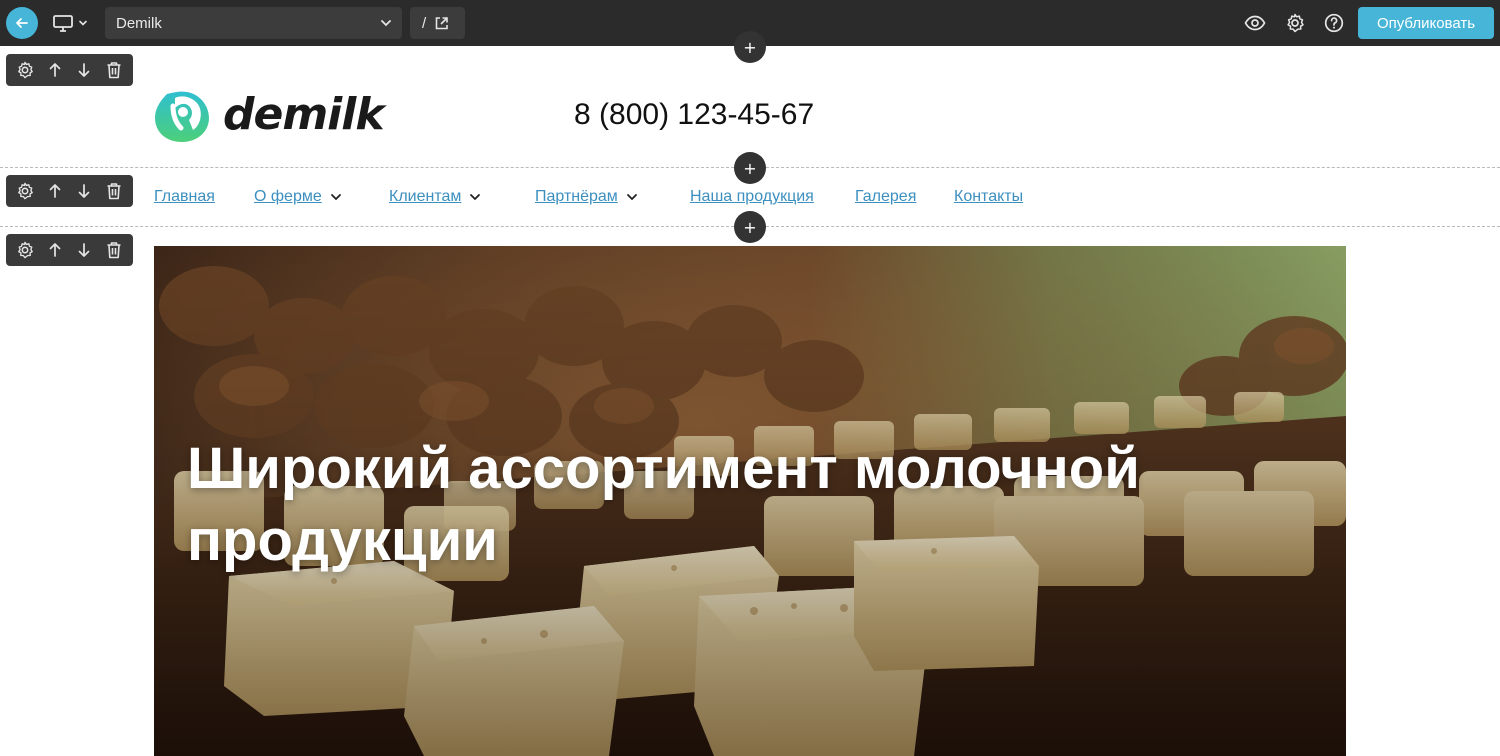 The width and height of the screenshot is (1500, 756). Describe the element at coordinates (253, 23) in the screenshot. I see `site-select: Demilk` at that location.